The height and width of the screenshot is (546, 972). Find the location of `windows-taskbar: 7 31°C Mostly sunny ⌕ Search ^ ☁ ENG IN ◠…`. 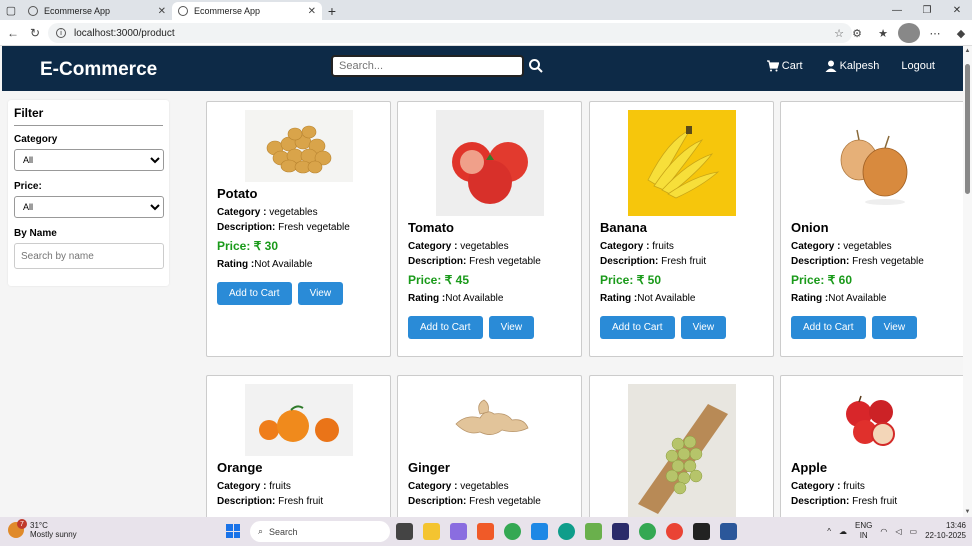

windows-taskbar: 7 31°C Mostly sunny ⌕ Search ^ ☁ ENG IN ◠… is located at coordinates (486, 531).